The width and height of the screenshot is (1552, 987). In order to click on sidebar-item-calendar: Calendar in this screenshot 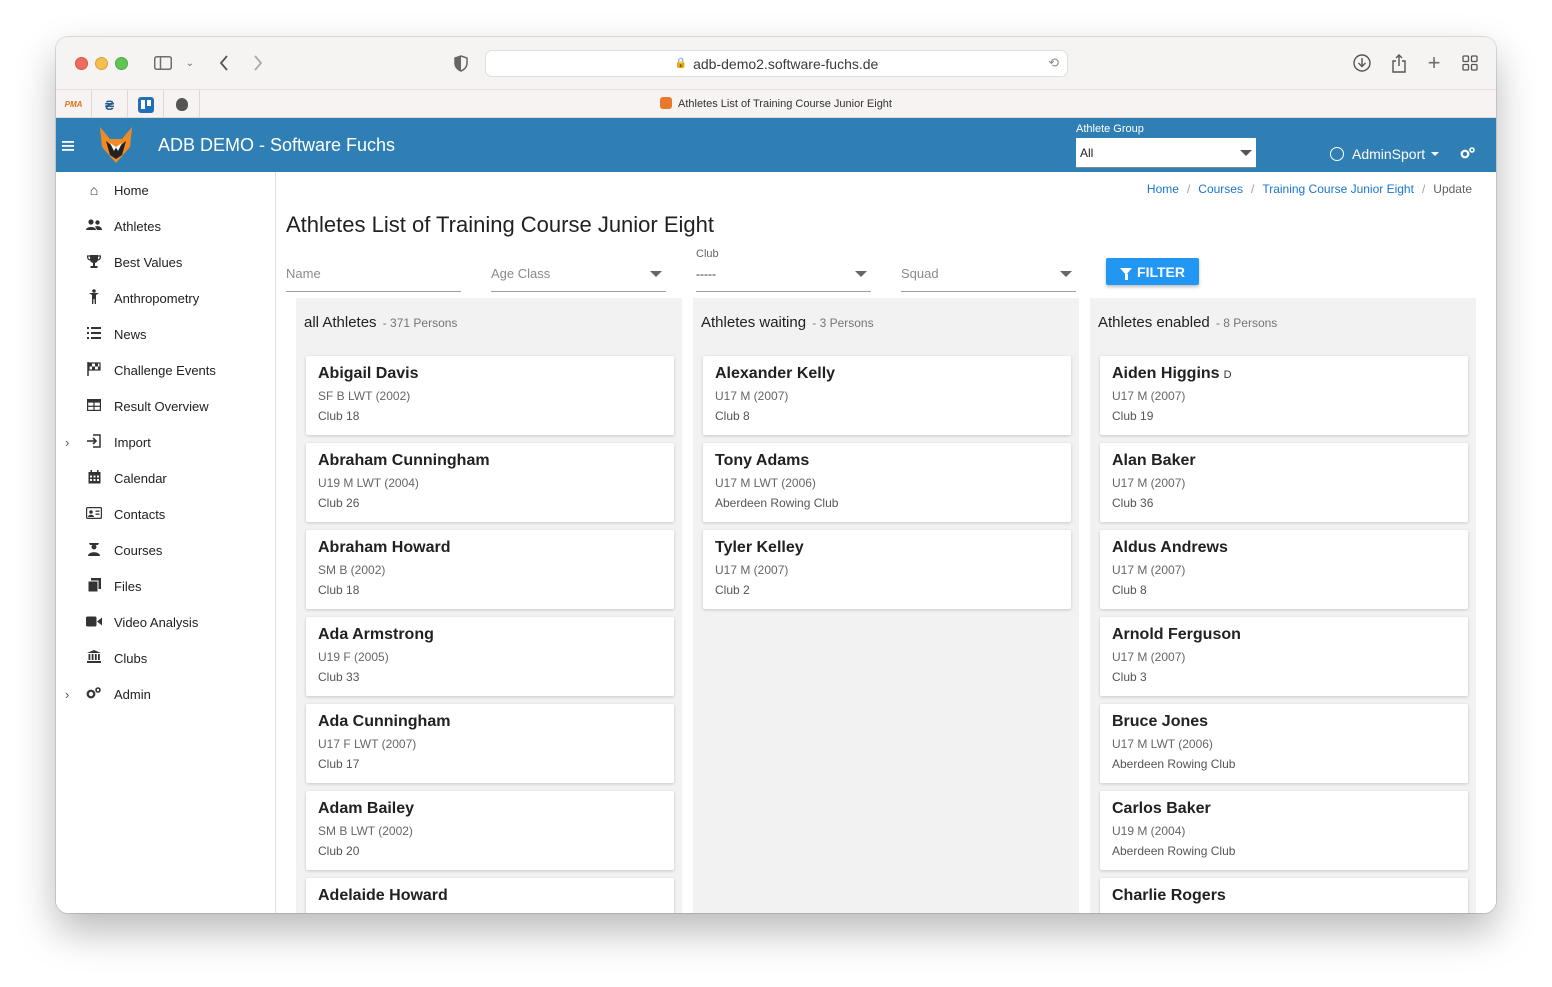, I will do `click(165, 478)`.